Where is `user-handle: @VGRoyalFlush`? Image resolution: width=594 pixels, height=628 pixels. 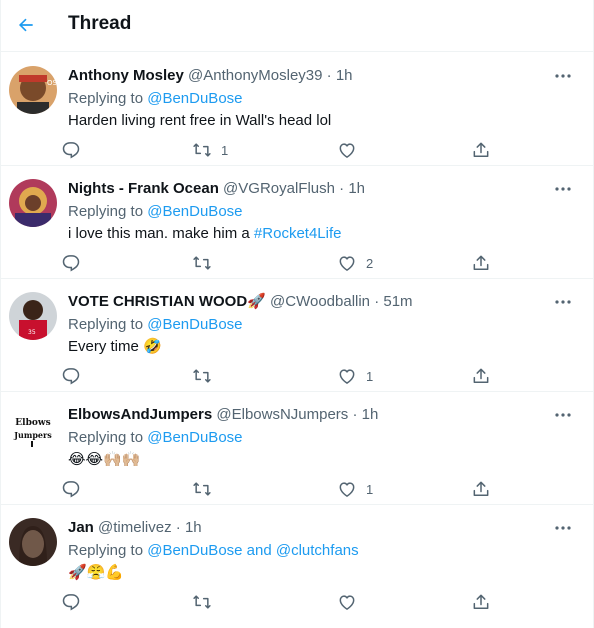 user-handle: @VGRoyalFlush is located at coordinates (279, 188).